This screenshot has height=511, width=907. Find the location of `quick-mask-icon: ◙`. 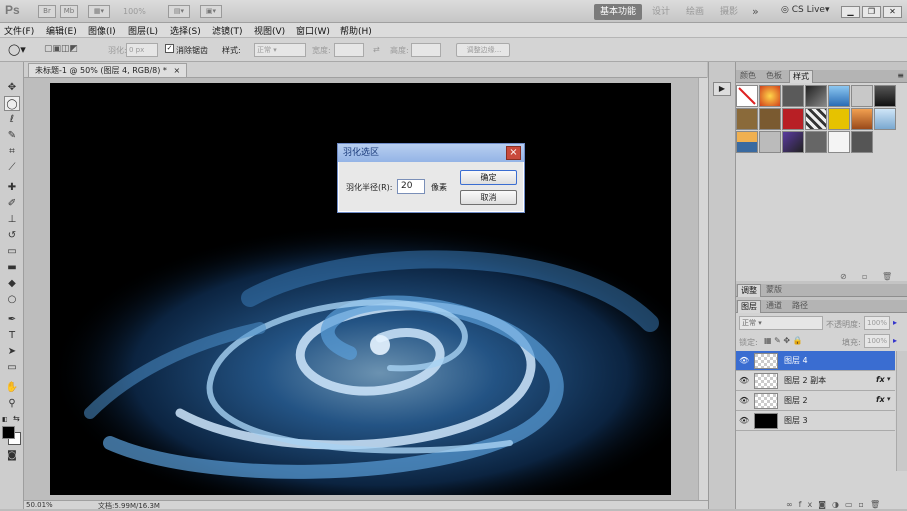

quick-mask-icon: ◙ is located at coordinates (12, 455).